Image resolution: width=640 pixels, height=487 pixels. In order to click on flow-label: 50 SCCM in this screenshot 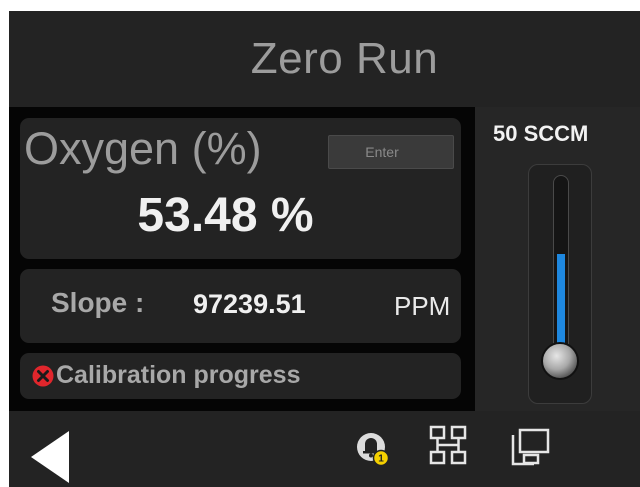, I will do `click(541, 133)`.